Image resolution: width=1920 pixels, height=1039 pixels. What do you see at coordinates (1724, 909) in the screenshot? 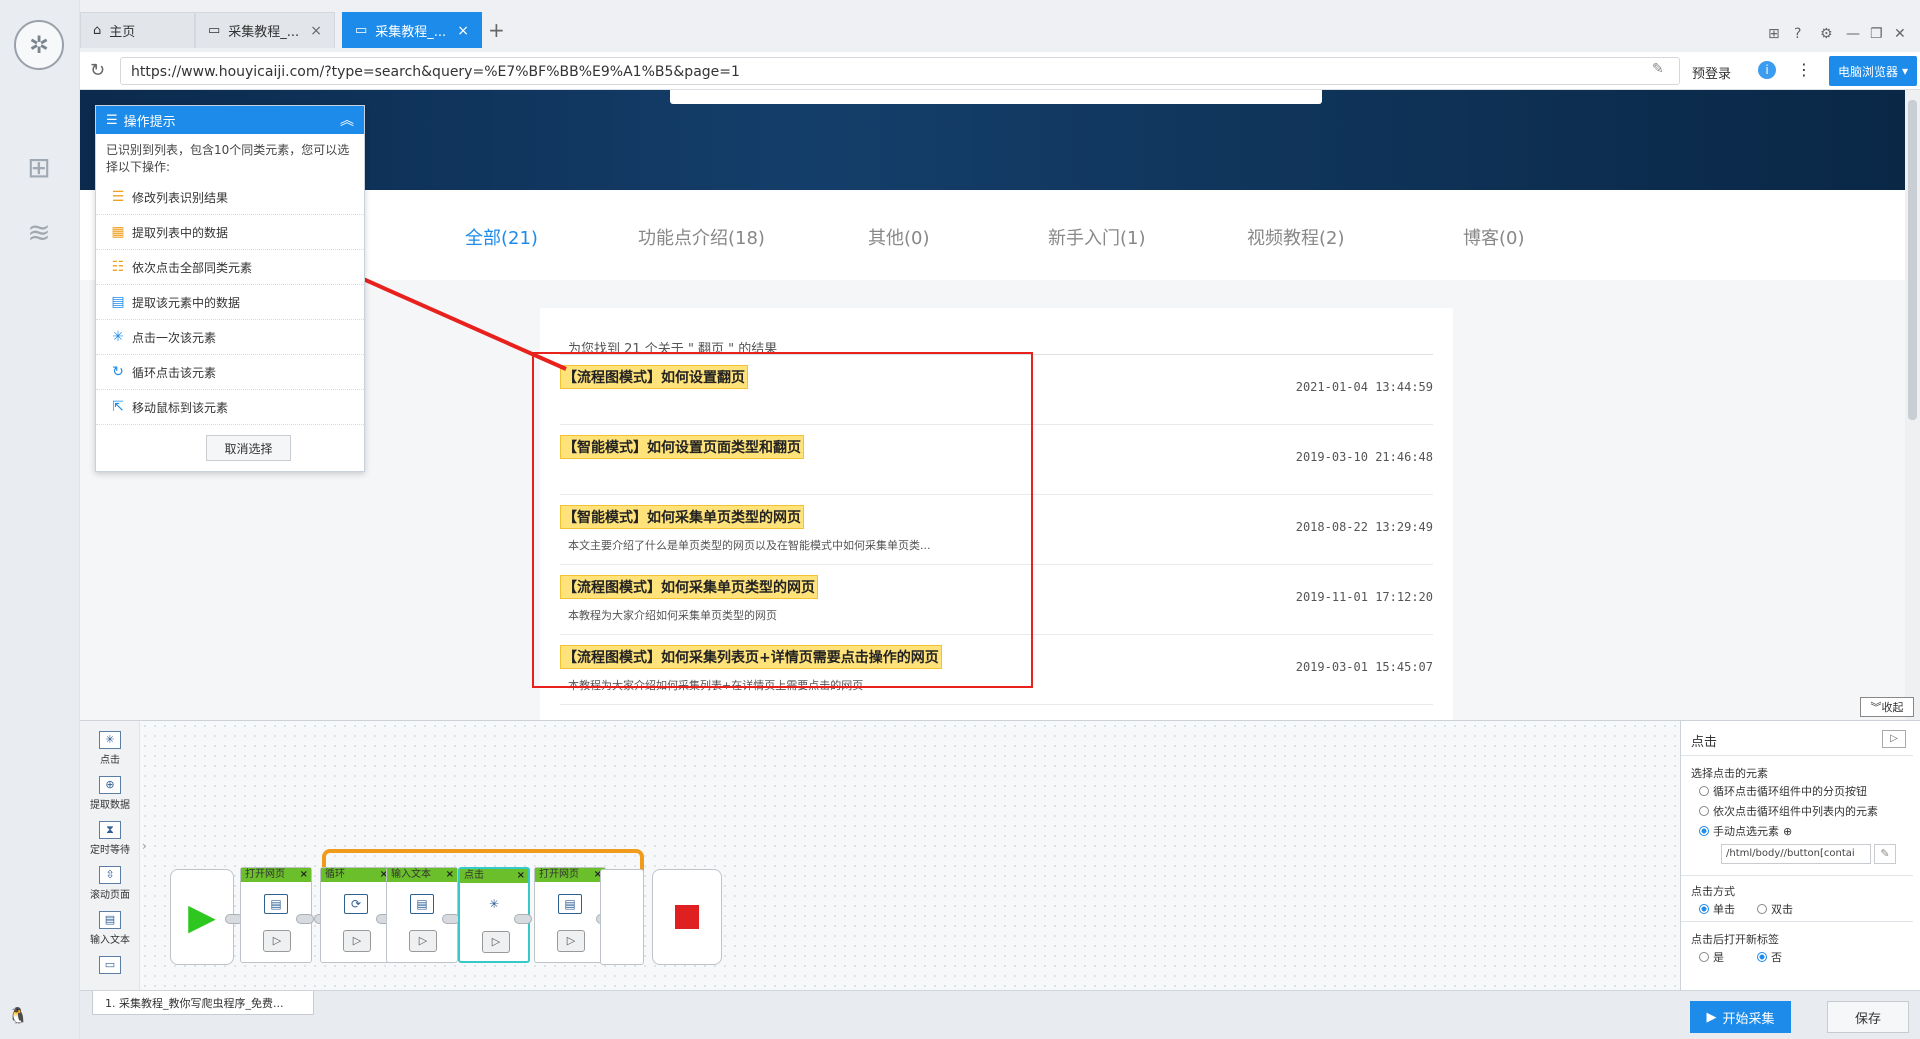
I see `radio-label: 单击` at bounding box center [1724, 909].